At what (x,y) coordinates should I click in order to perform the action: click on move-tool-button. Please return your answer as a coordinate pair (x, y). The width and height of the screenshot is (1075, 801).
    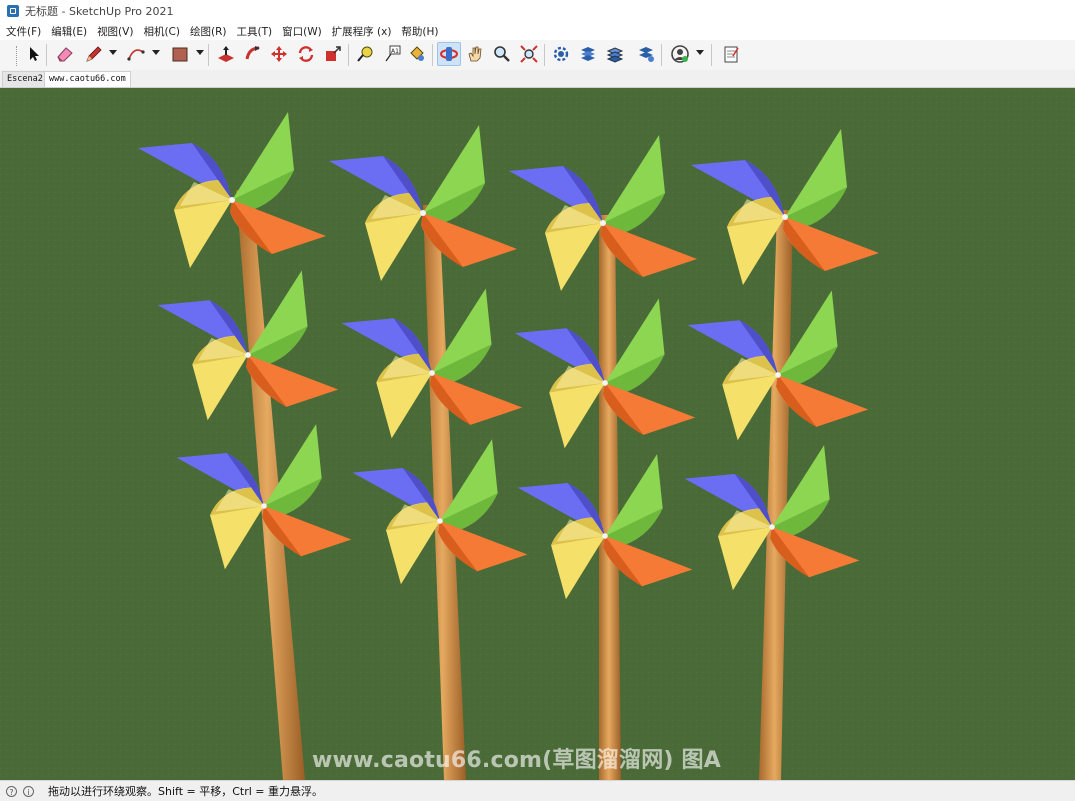
    Looking at the image, I should click on (279, 54).